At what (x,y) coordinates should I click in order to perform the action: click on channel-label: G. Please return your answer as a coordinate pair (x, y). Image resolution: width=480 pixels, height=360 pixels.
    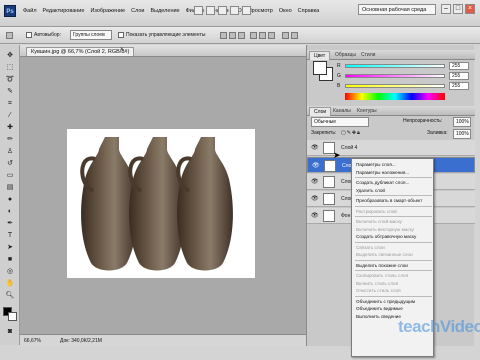
    Looking at the image, I should click on (339, 76).